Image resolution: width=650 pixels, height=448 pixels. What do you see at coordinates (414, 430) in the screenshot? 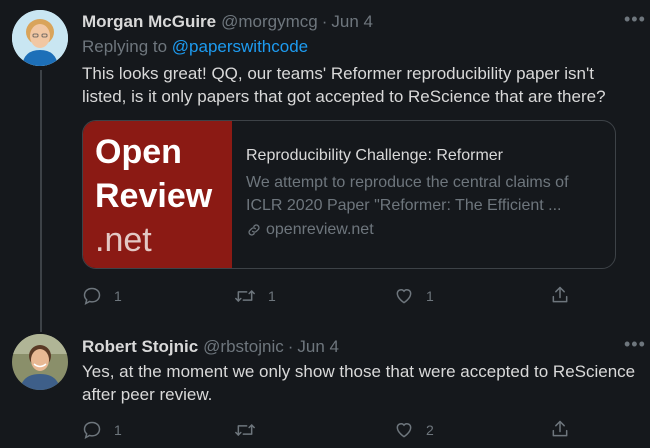
I see `like-button: 2` at bounding box center [414, 430].